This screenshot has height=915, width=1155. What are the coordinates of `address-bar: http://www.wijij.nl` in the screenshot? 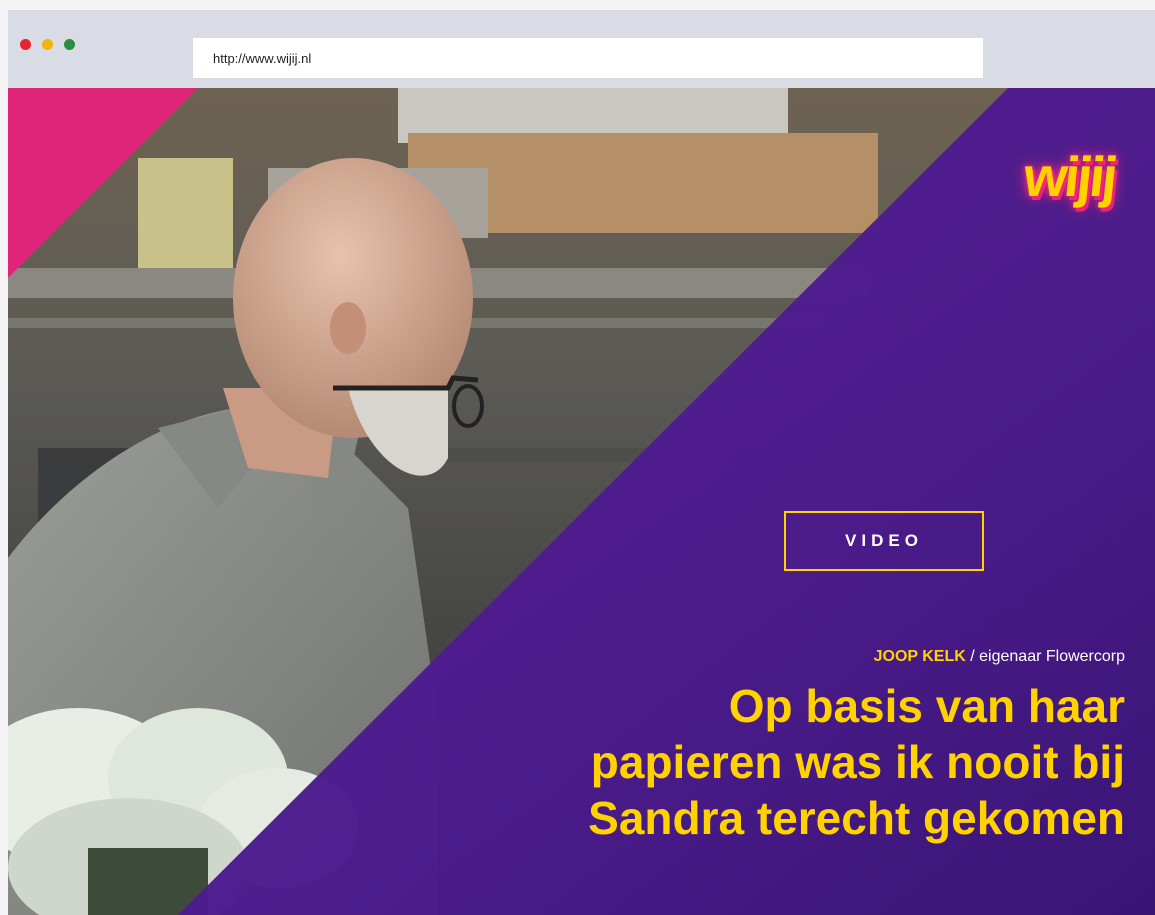 It's located at (588, 58).